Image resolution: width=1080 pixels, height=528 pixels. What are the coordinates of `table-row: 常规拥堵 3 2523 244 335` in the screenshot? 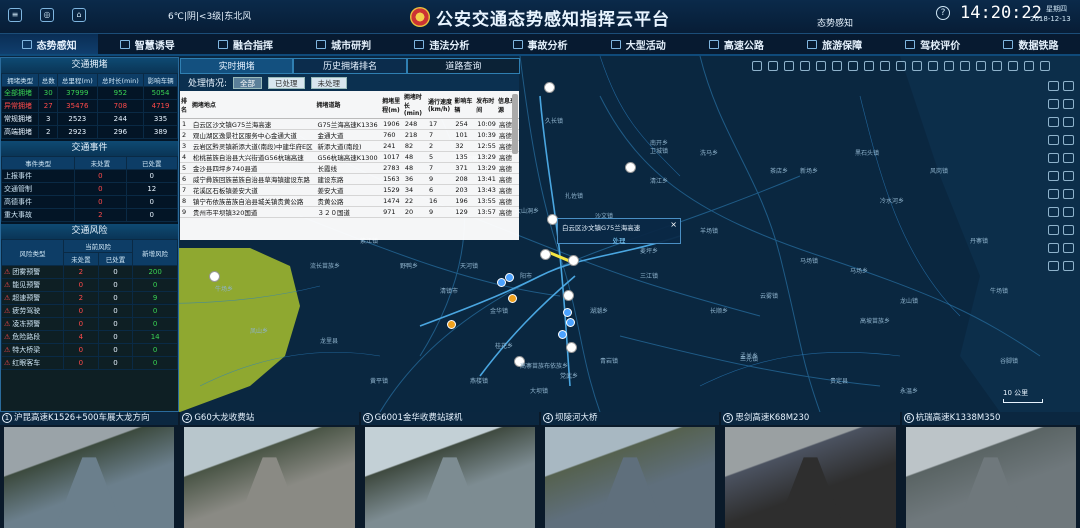 It's located at (89, 119).